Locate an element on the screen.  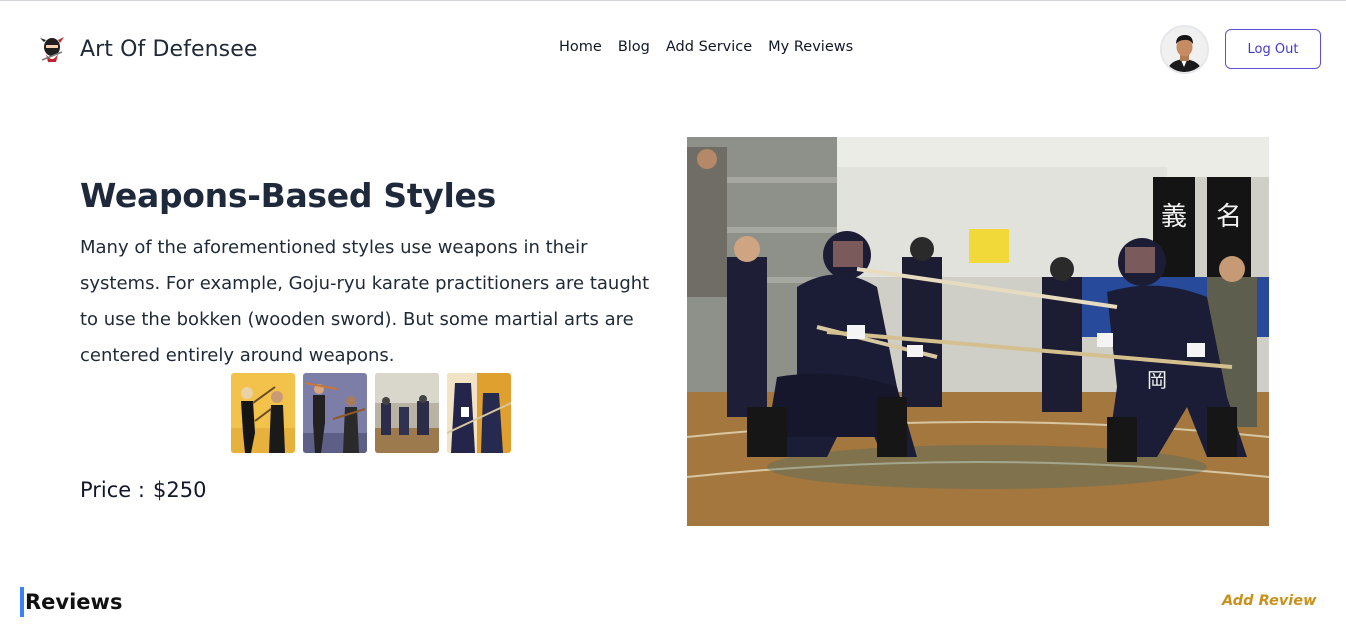
price-value: $250 is located at coordinates (179, 490).